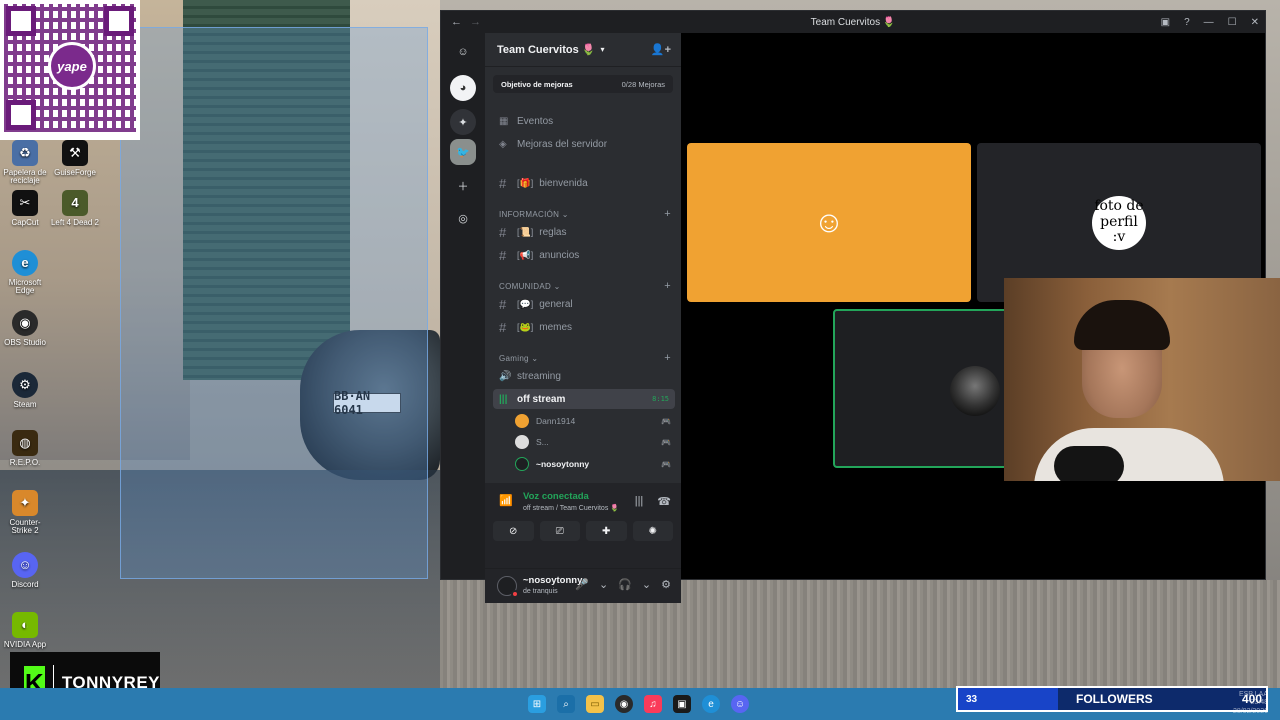  I want to click on user-panel: ~nosoytonny de tranquis 🎤 ⌄ 🎧 ⌄ ⚙, so click(583, 586).